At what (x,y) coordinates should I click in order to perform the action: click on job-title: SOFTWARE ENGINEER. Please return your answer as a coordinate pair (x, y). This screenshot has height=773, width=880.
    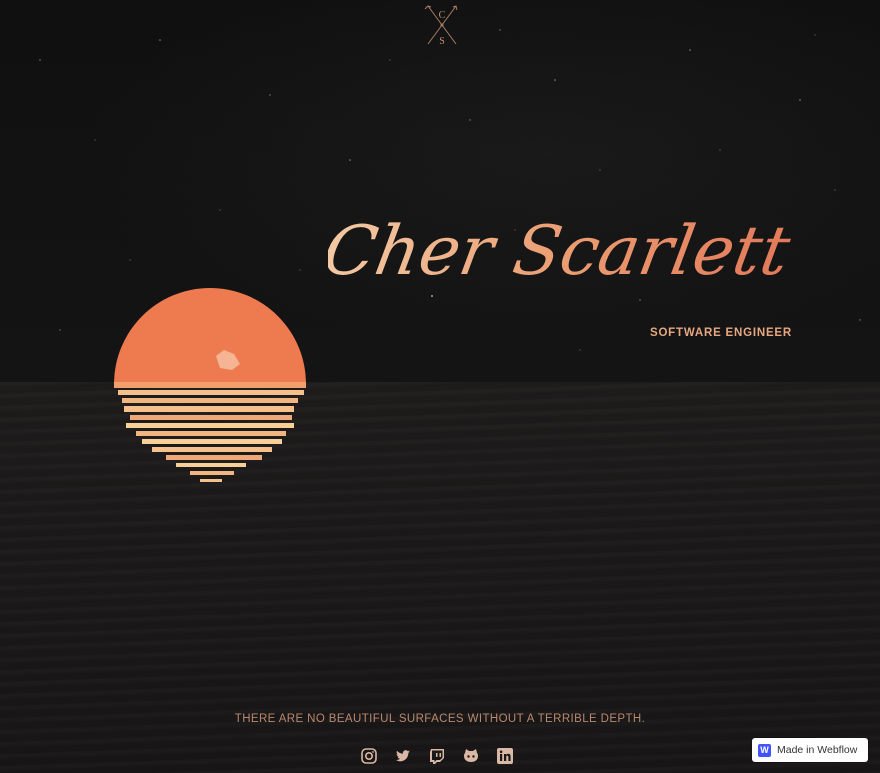
    Looking at the image, I should click on (720, 333).